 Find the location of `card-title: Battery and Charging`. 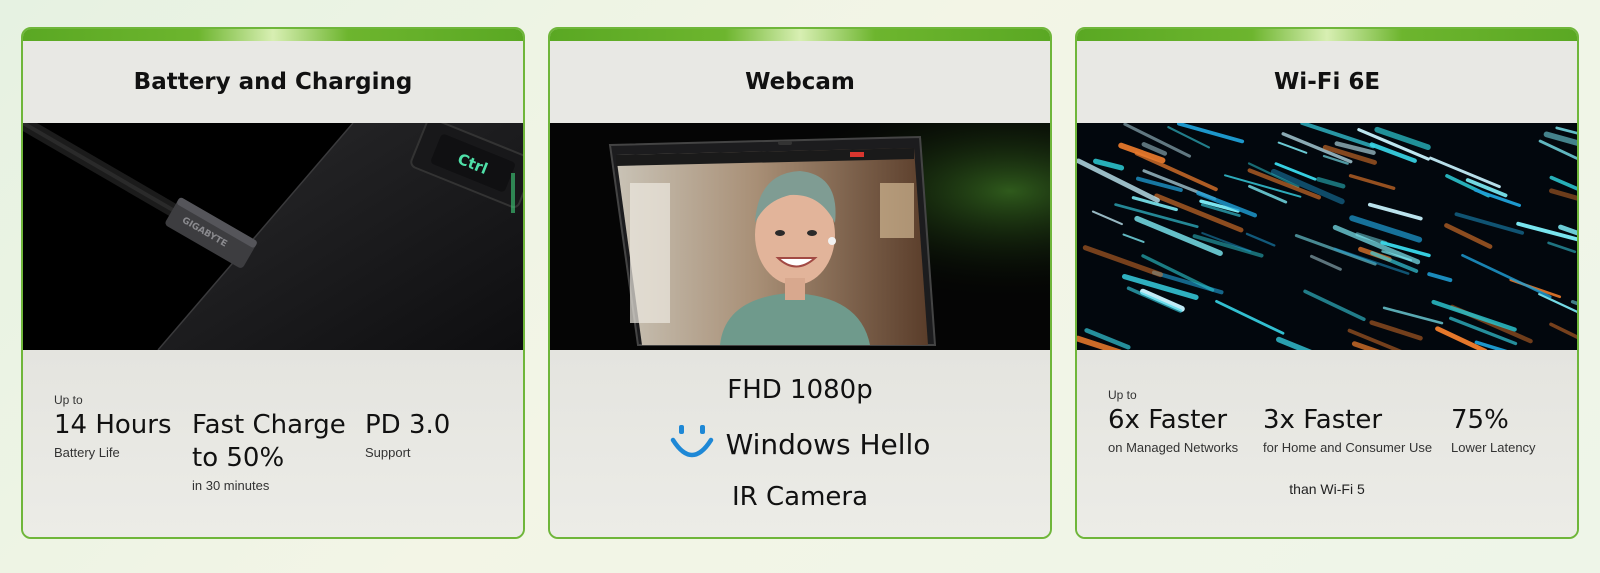

card-title: Battery and Charging is located at coordinates (273, 82).